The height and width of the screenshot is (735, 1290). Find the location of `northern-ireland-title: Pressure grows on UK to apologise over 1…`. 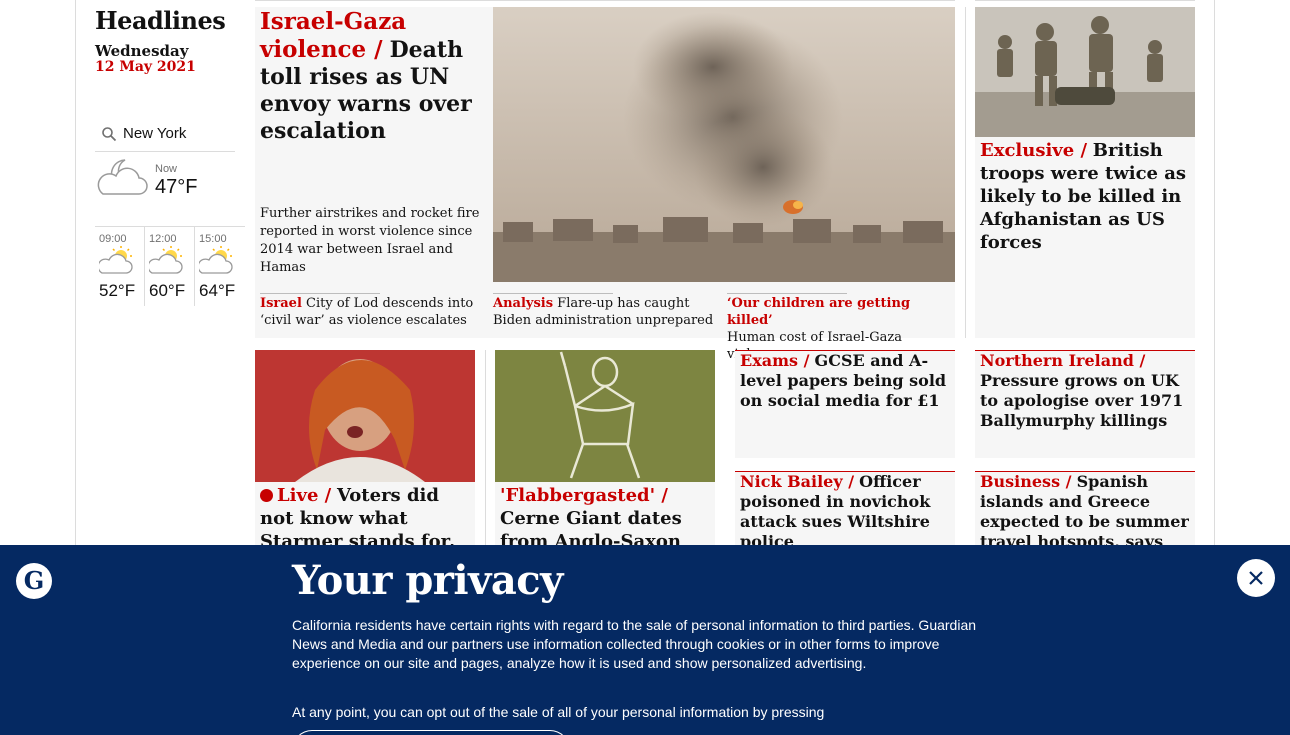

northern-ireland-title: Pressure grows on UK to apologise over 1… is located at coordinates (1082, 400).